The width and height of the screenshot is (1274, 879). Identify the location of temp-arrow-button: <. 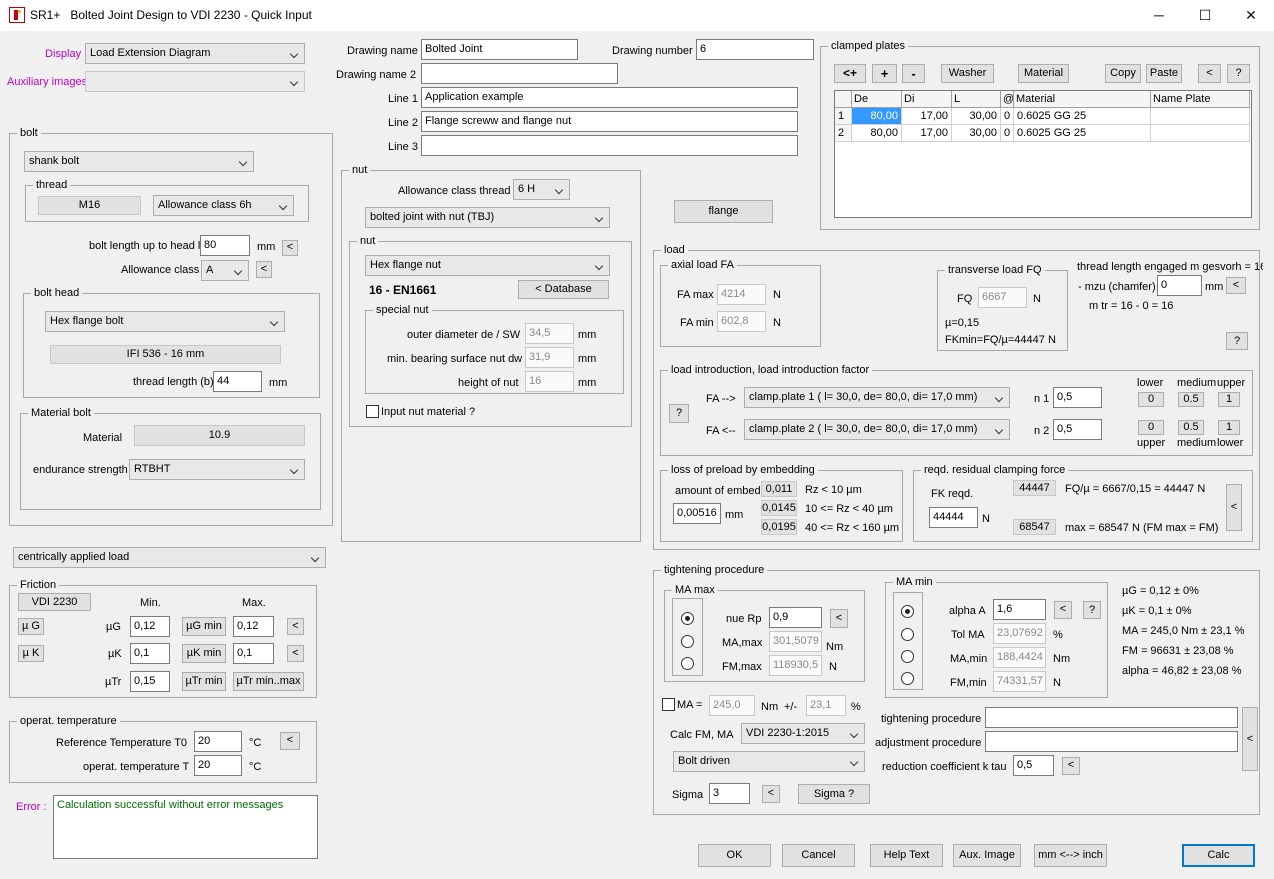
(290, 741).